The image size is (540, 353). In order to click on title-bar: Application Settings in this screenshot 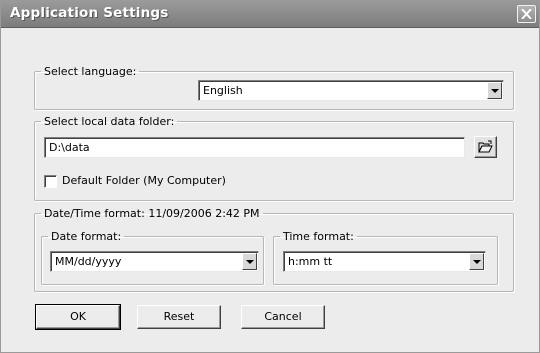, I will do `click(270, 14)`.